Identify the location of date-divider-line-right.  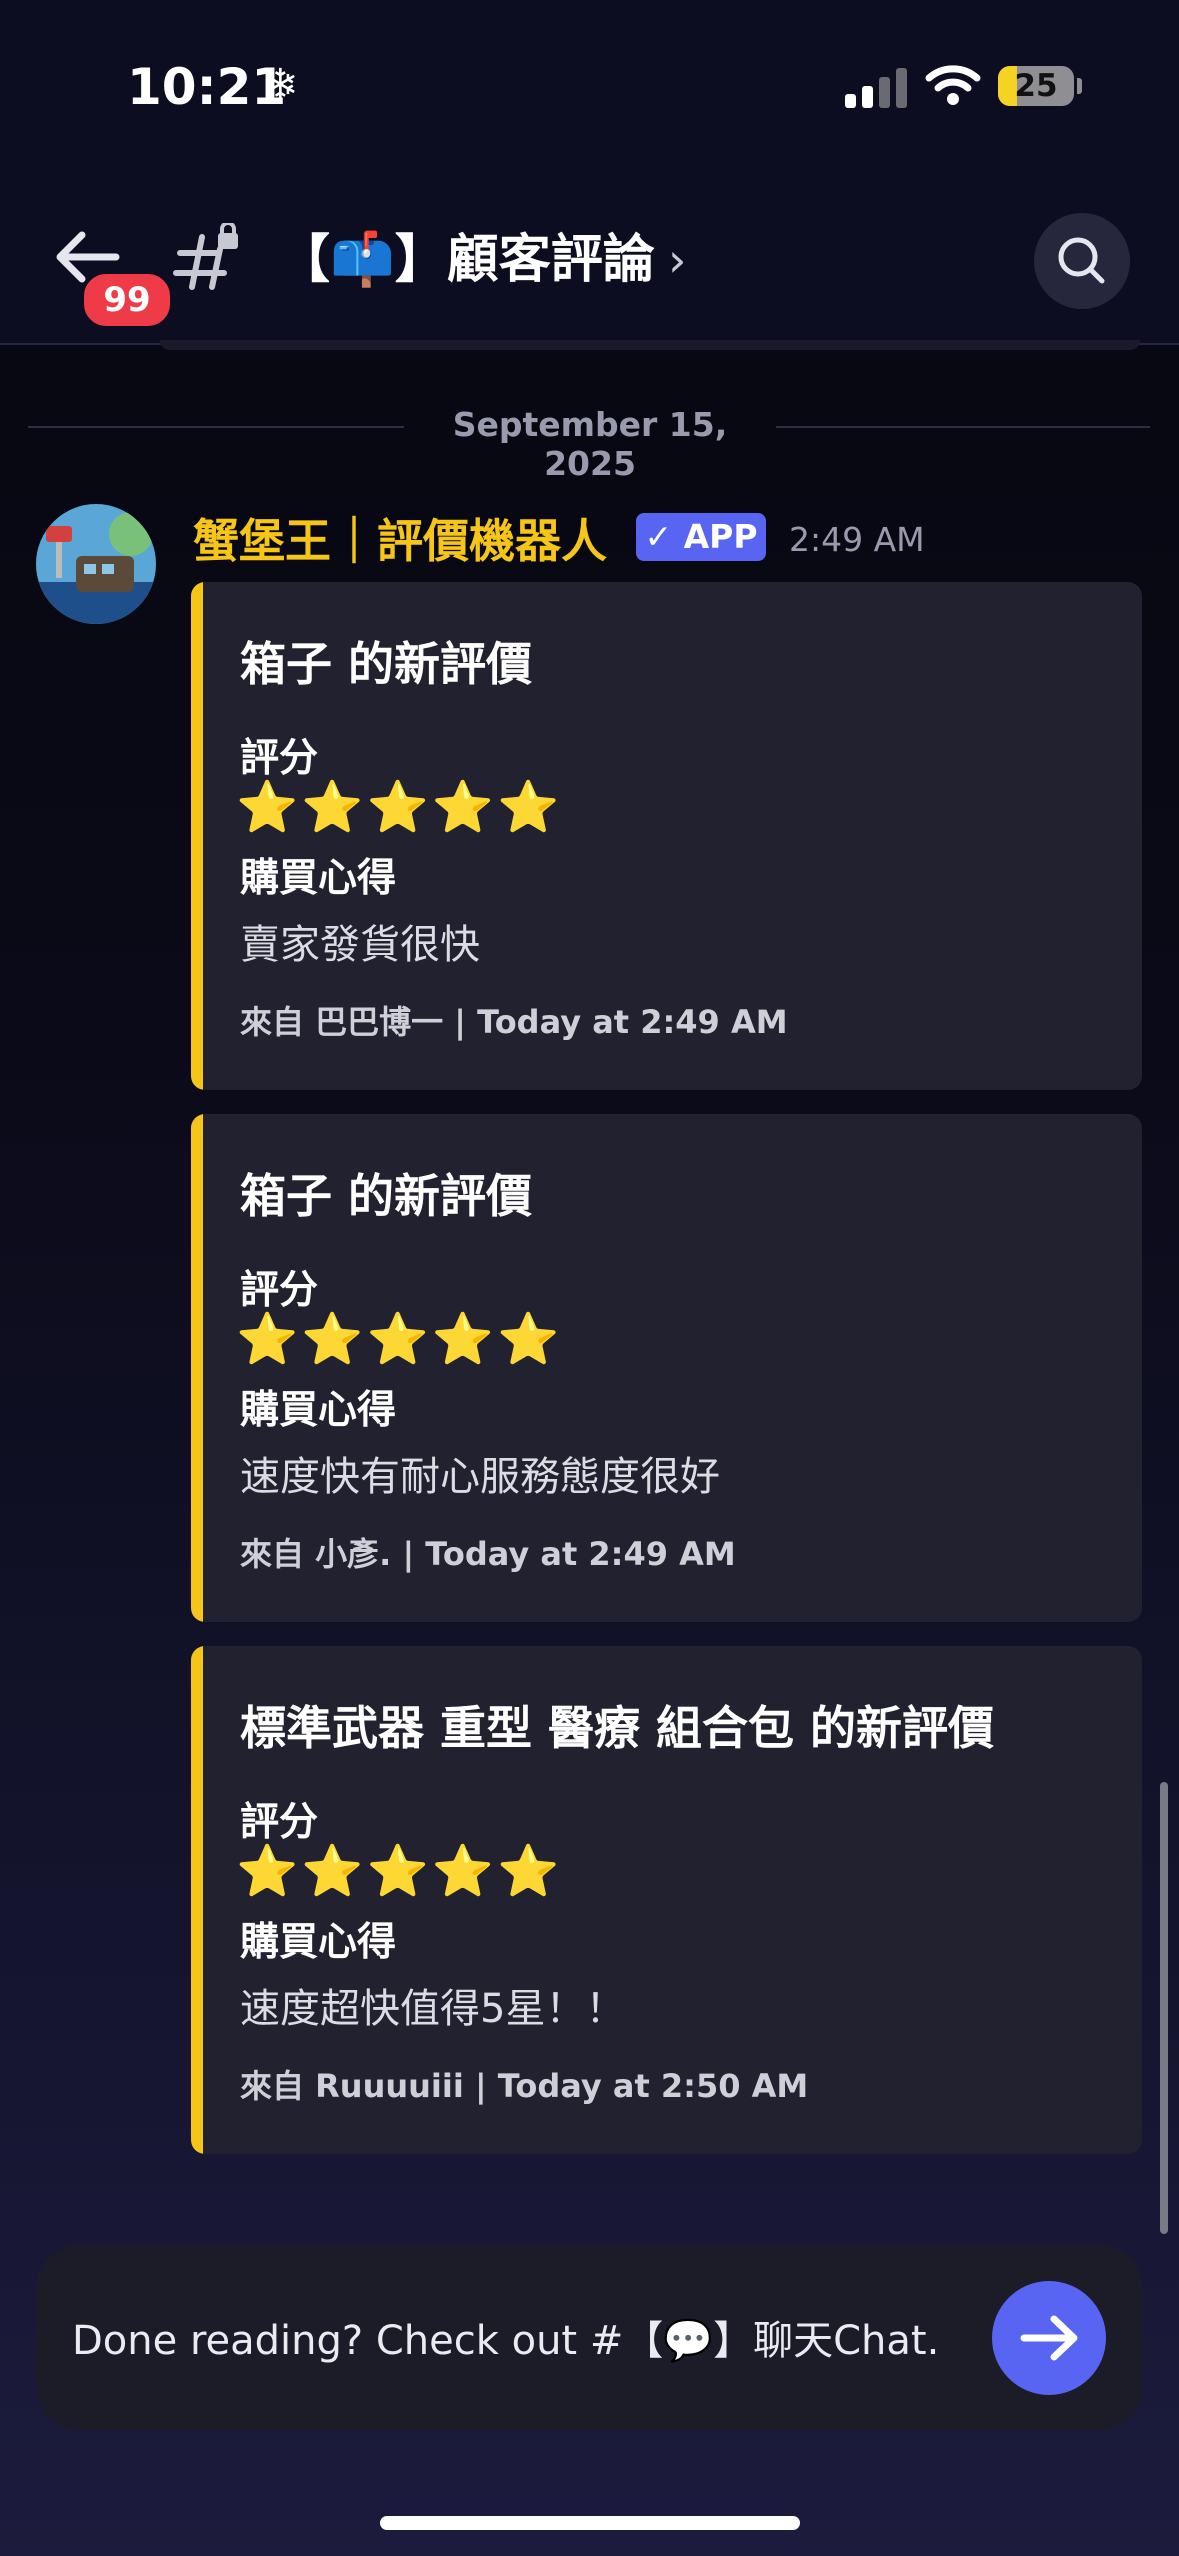
(963, 427).